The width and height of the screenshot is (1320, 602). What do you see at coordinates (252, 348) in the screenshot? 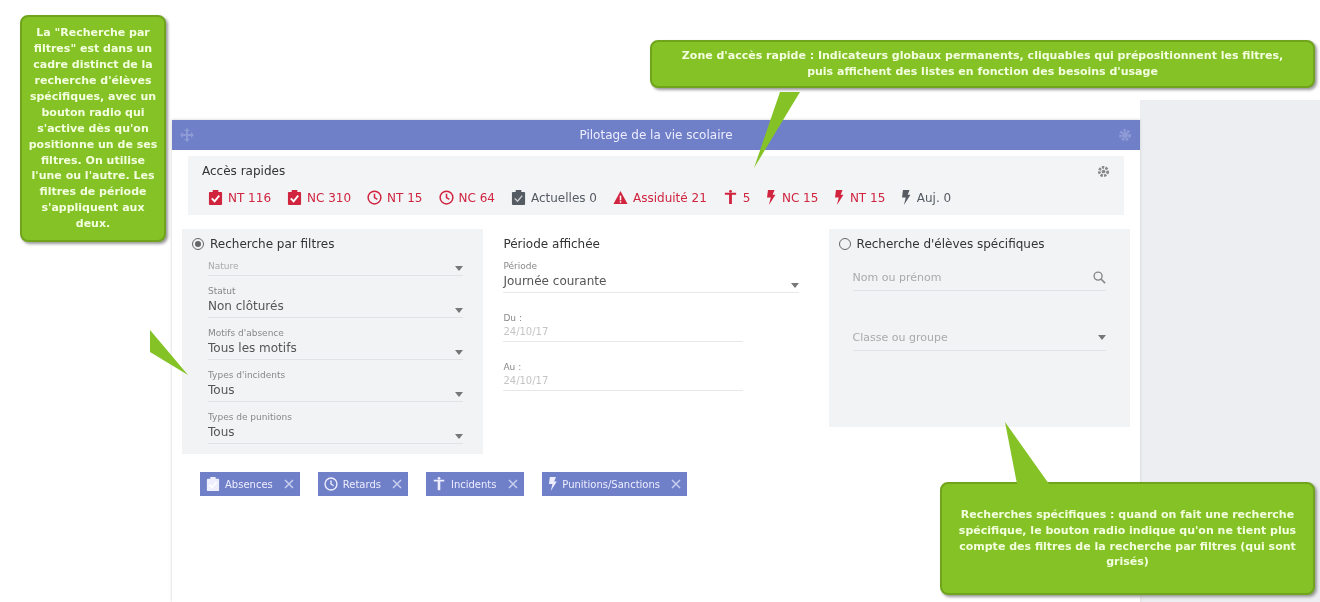
I see `field-value: Tous les motifs` at bounding box center [252, 348].